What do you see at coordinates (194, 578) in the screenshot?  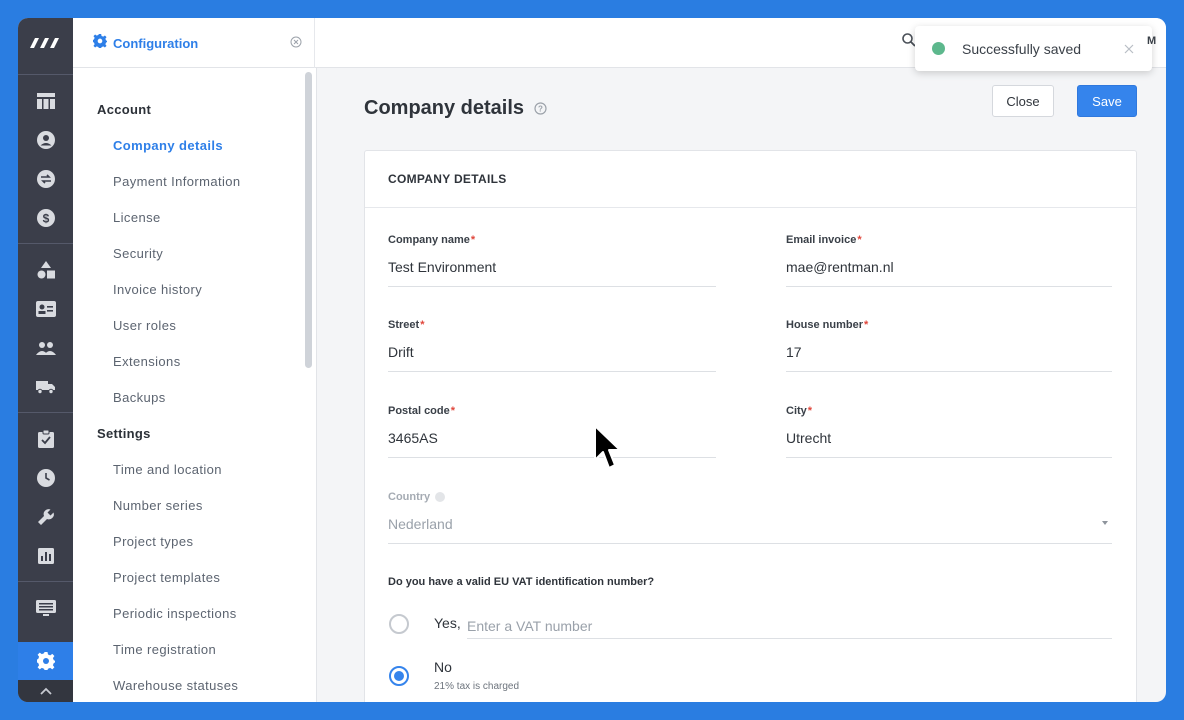 I see `nav-item-project-templates: Project templates` at bounding box center [194, 578].